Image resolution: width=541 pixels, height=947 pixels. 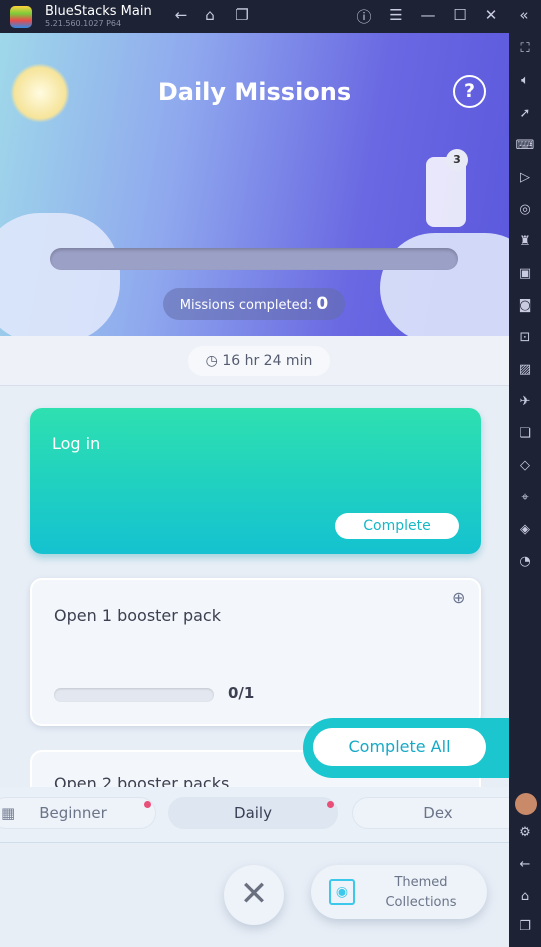 What do you see at coordinates (525, 80) in the screenshot?
I see `volume-icon: 🔈︎` at bounding box center [525, 80].